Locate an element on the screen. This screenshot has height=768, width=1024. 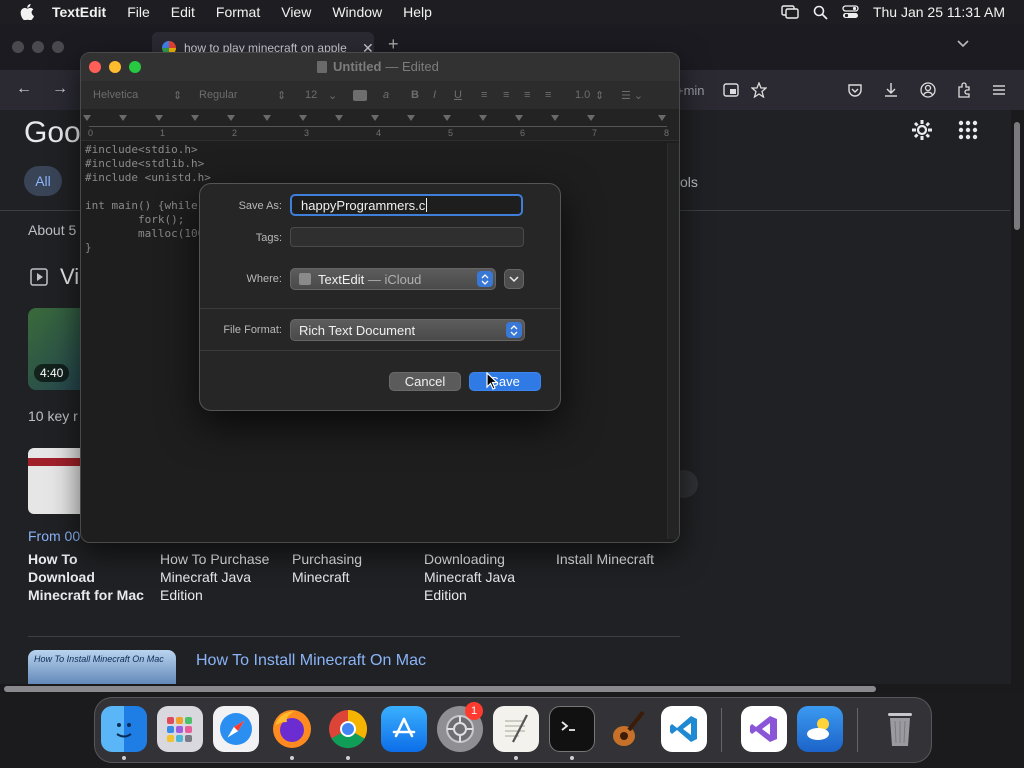
align-left-icon: ≡ is located at coordinates (484, 95).